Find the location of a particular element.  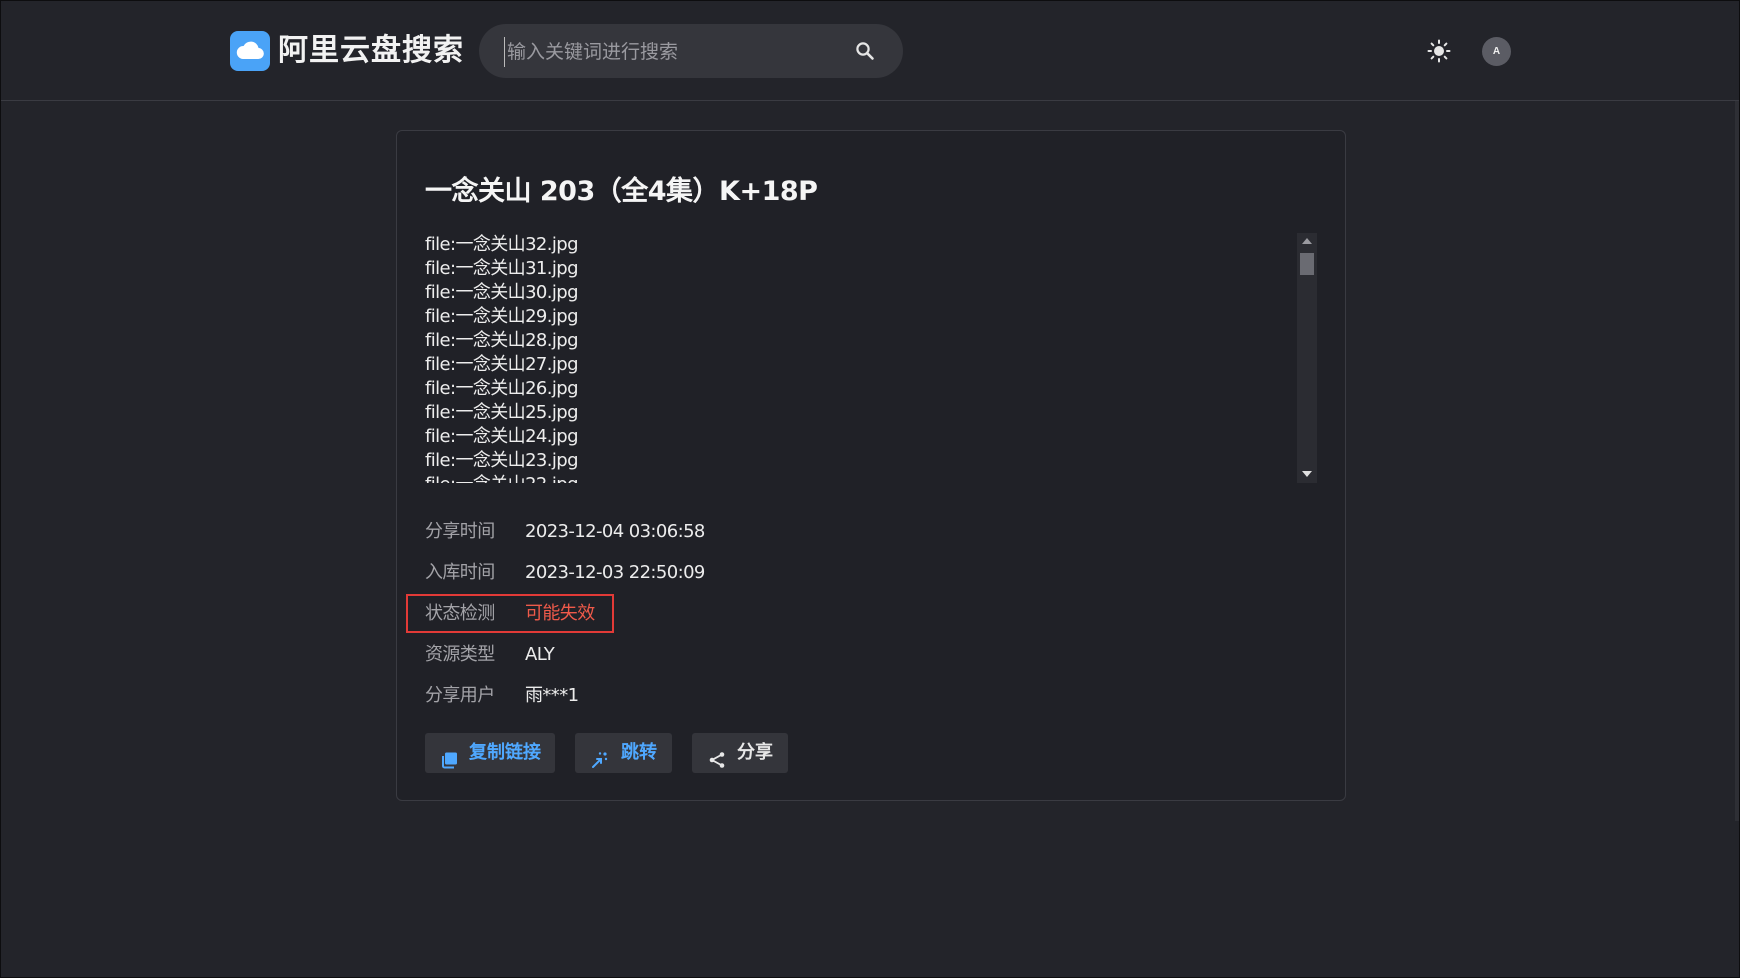

search-box is located at coordinates (691, 51).